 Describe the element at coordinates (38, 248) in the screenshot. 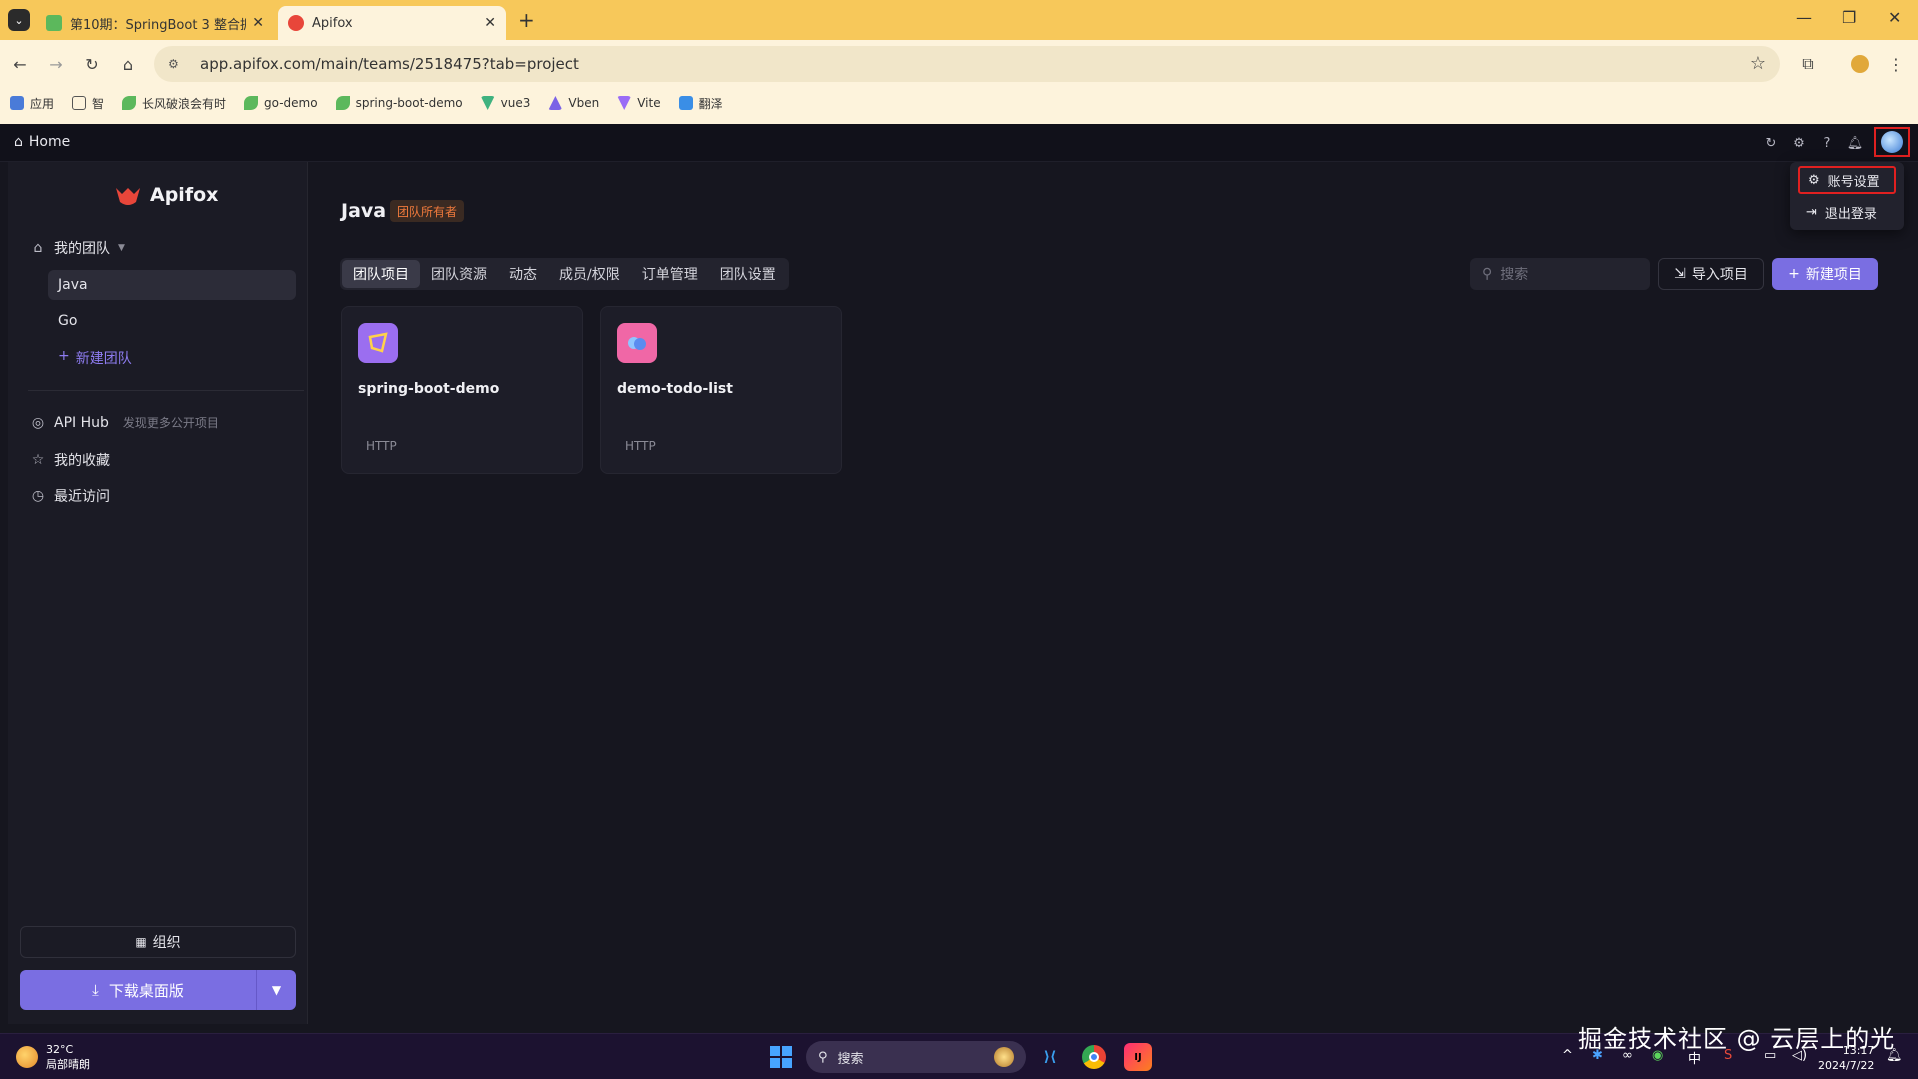

I see `team-icon: ⌂` at that location.